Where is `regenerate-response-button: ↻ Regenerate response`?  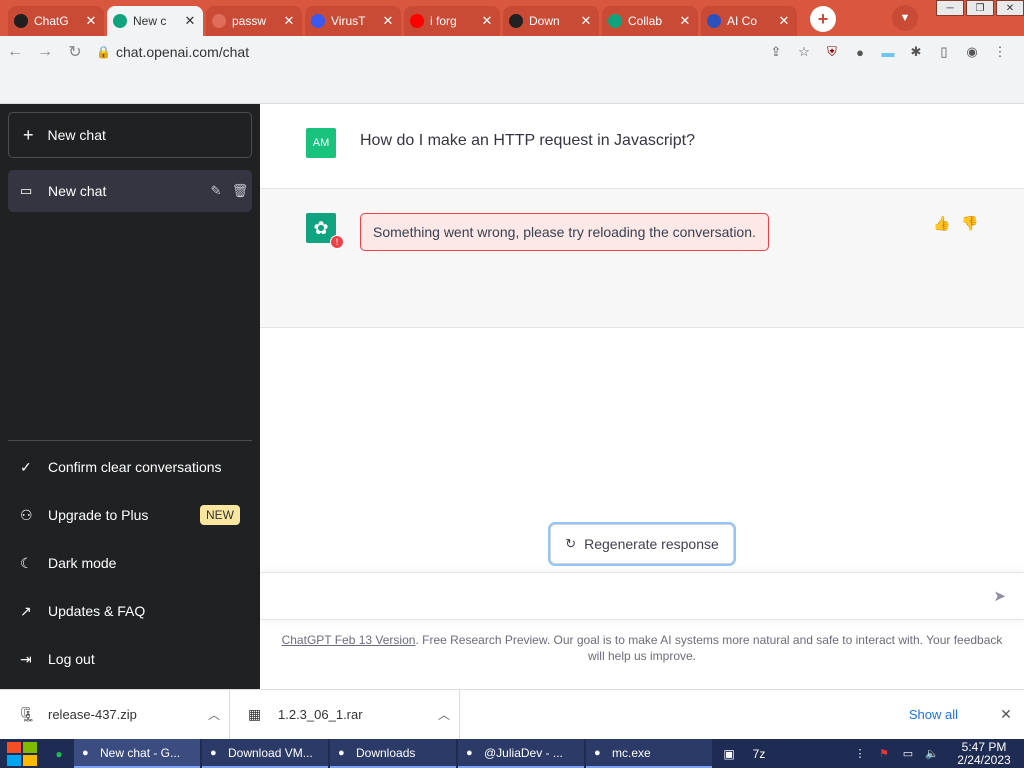 regenerate-response-button: ↻ Regenerate response is located at coordinates (642, 544).